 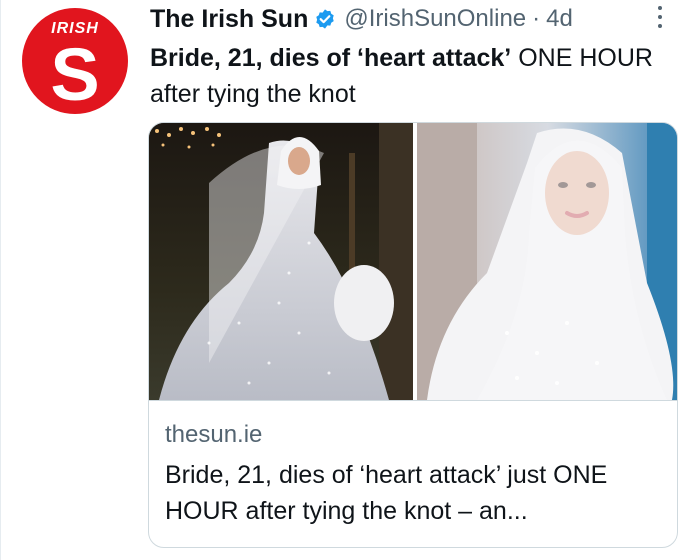 I want to click on more-options-icon, so click(x=660, y=20).